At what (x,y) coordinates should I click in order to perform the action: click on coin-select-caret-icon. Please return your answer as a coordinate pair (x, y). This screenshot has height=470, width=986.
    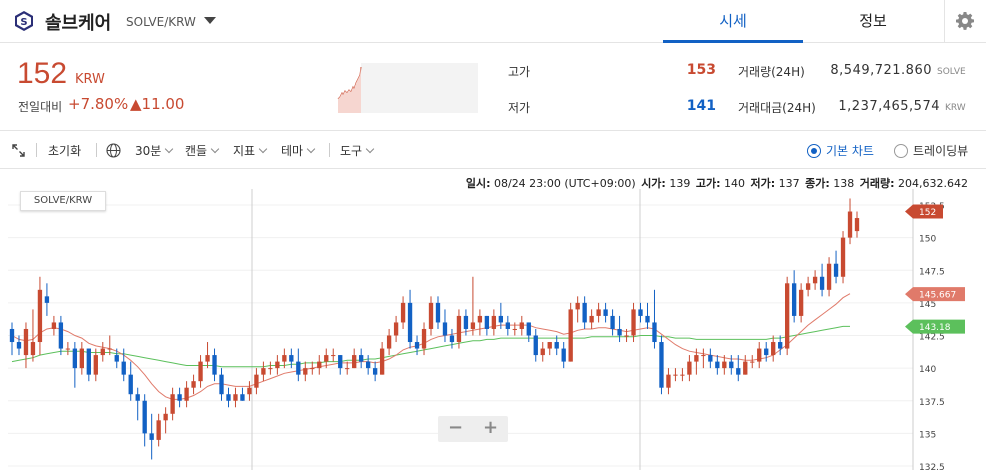
    Looking at the image, I should click on (210, 20).